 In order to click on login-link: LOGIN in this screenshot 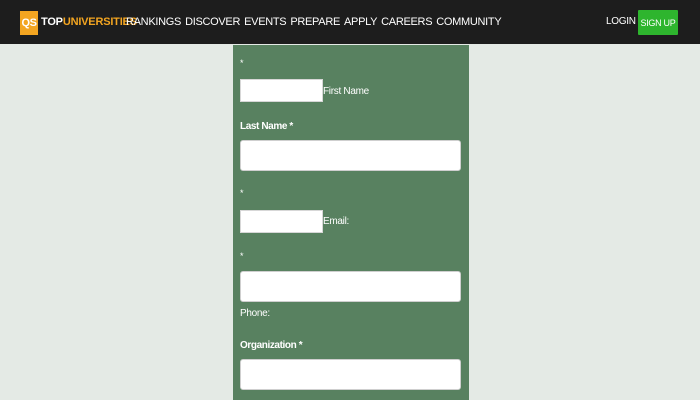, I will do `click(621, 22)`.